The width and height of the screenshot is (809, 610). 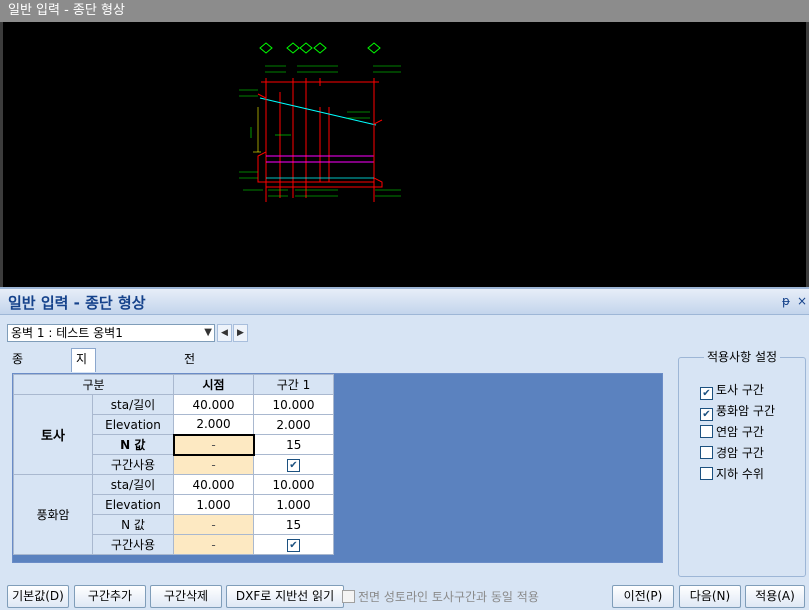 I want to click on cad-drawing, so click(x=320, y=122).